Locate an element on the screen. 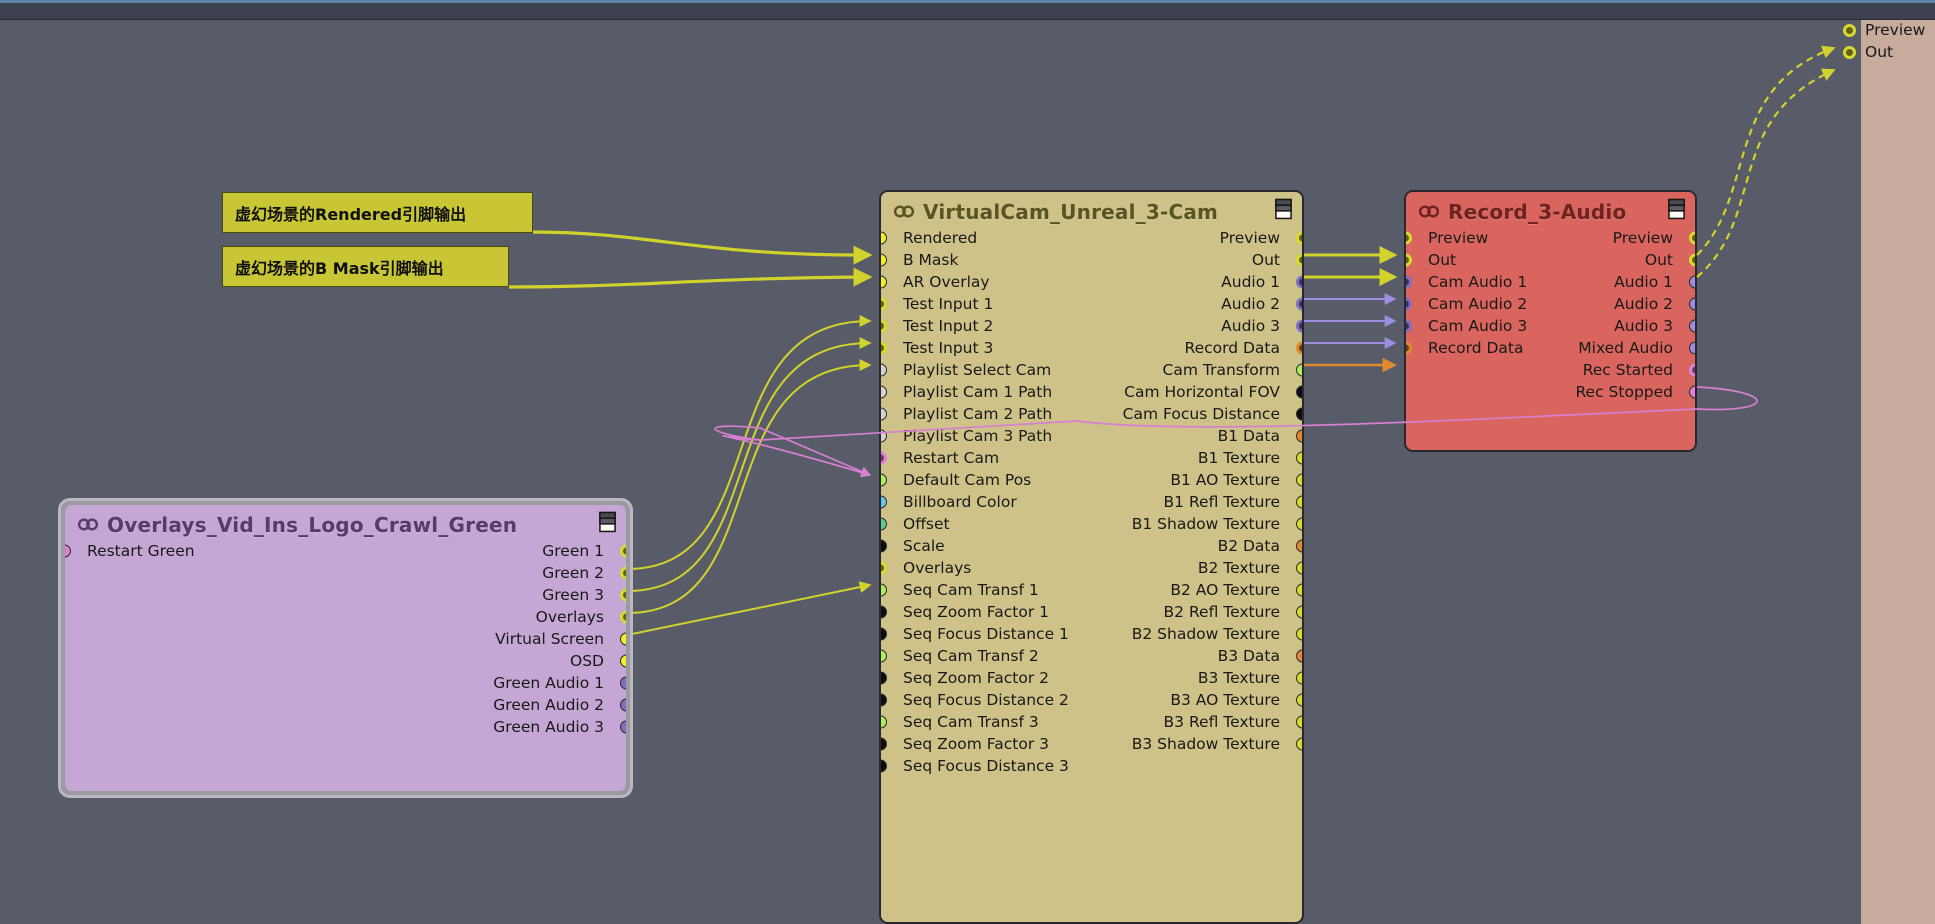  free-port-out: Out is located at coordinates (1868, 52).